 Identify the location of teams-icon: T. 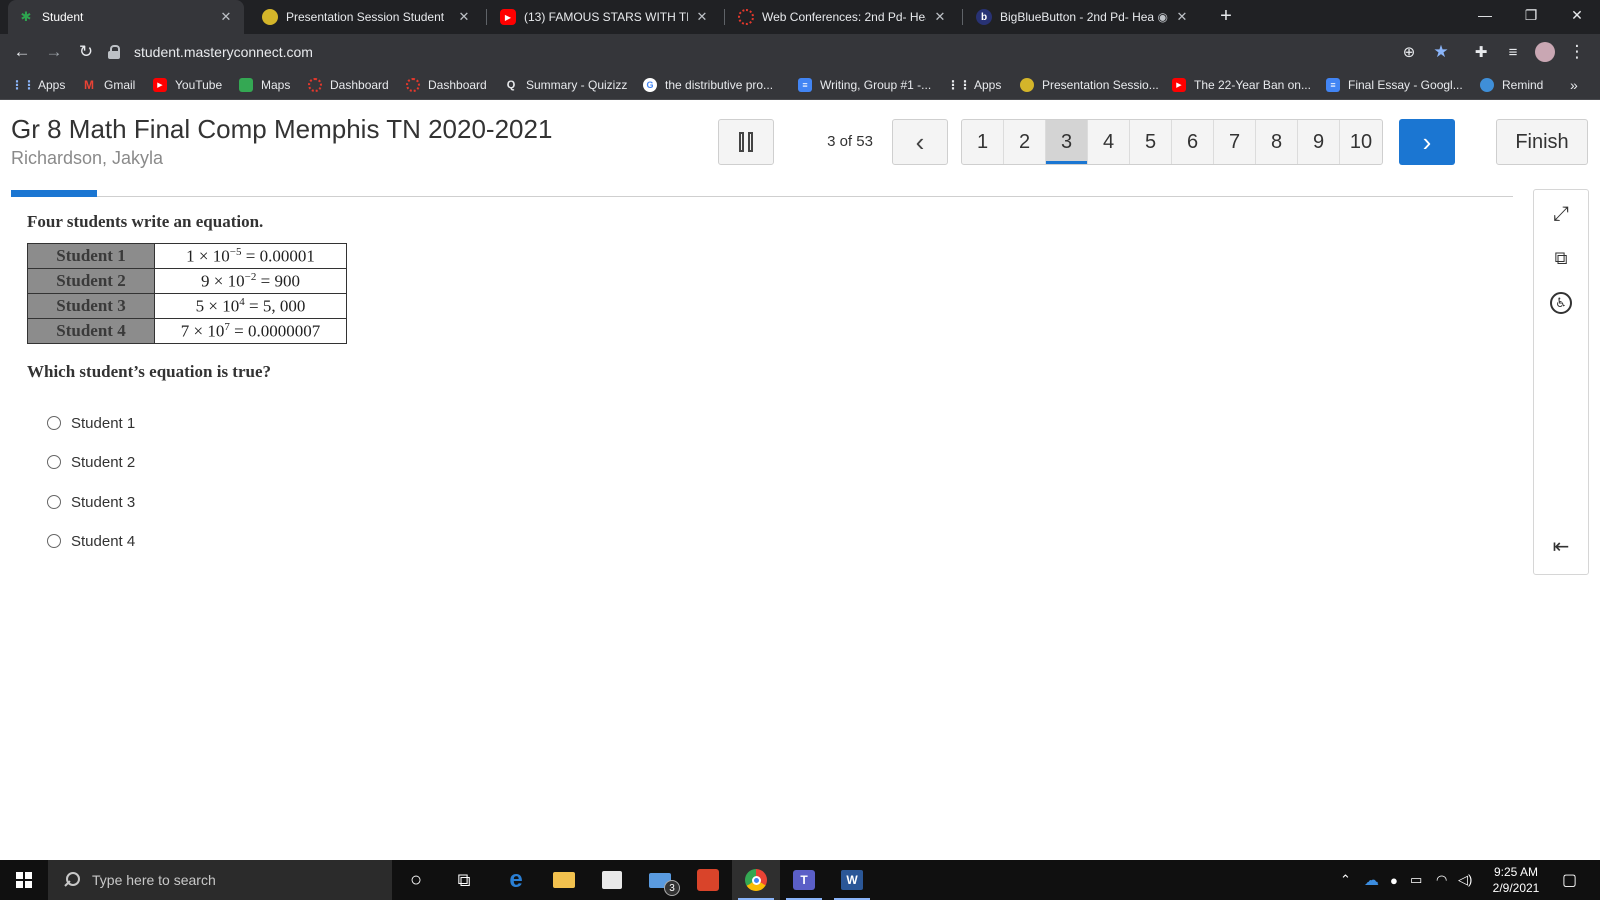
(804, 880).